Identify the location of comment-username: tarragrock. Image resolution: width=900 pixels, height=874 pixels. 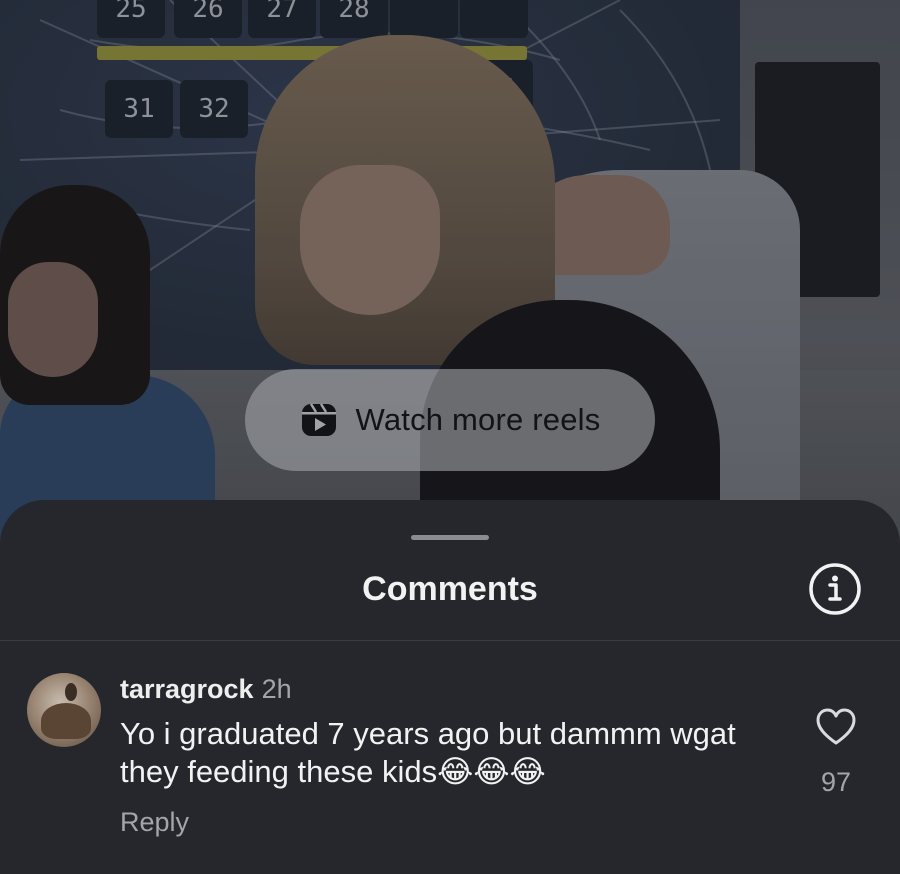
(187, 689).